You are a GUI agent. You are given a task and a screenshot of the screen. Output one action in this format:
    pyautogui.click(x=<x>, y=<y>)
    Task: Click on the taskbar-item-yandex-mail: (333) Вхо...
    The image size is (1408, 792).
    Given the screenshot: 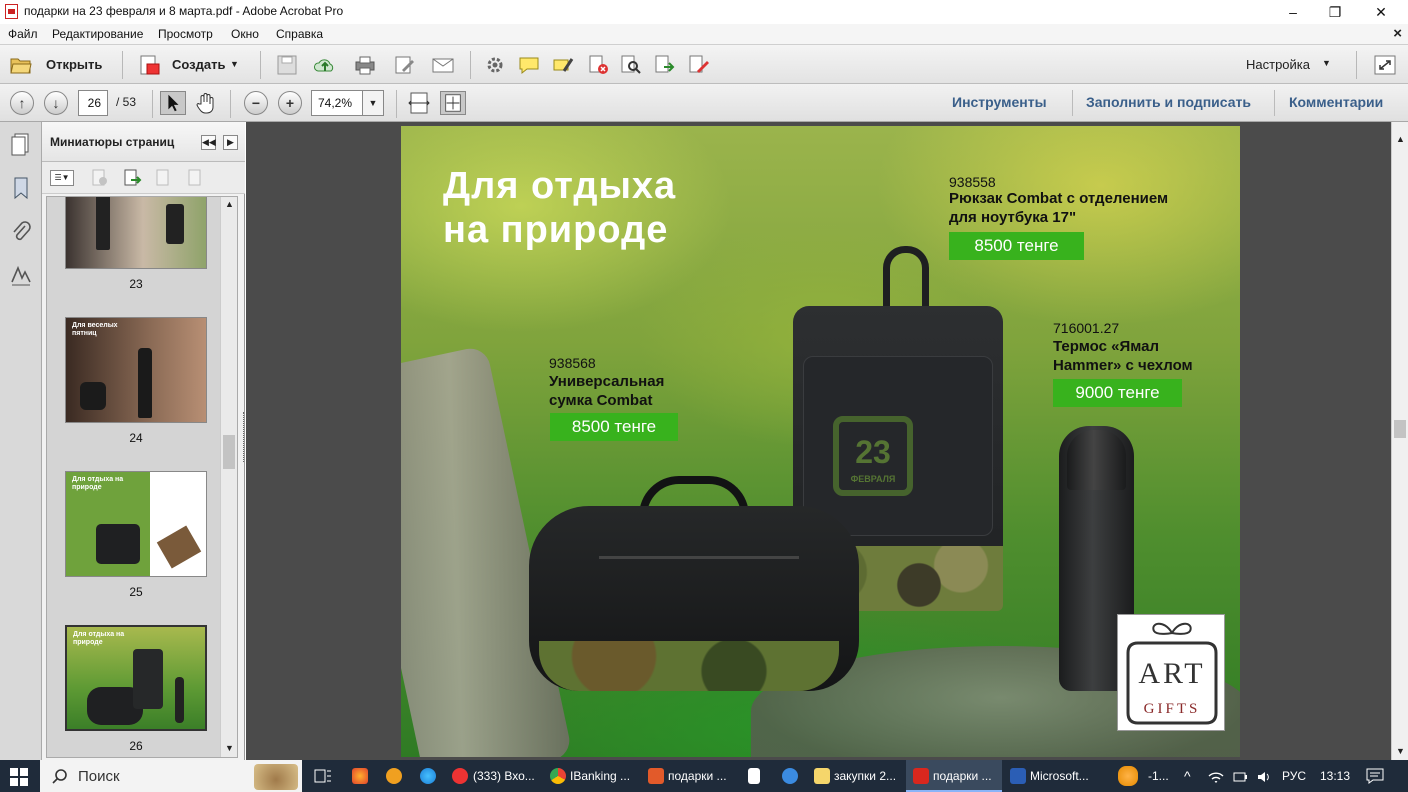 What is the action you would take?
    pyautogui.click(x=504, y=776)
    